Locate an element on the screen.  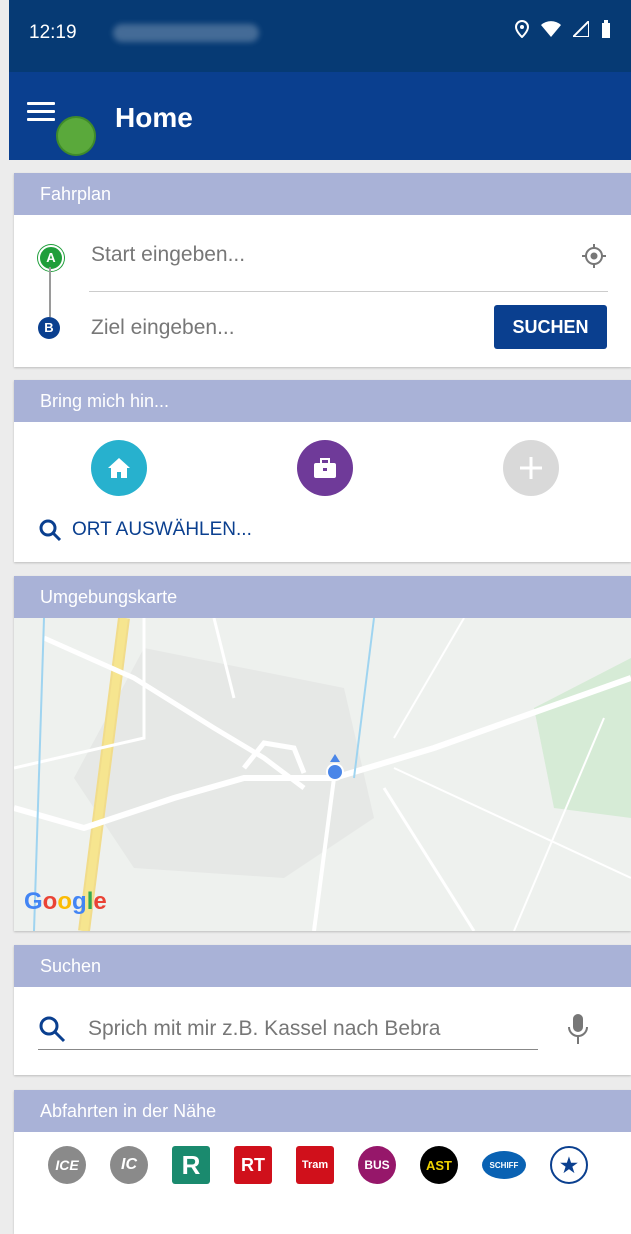
location-icon is located at coordinates (522, 29).